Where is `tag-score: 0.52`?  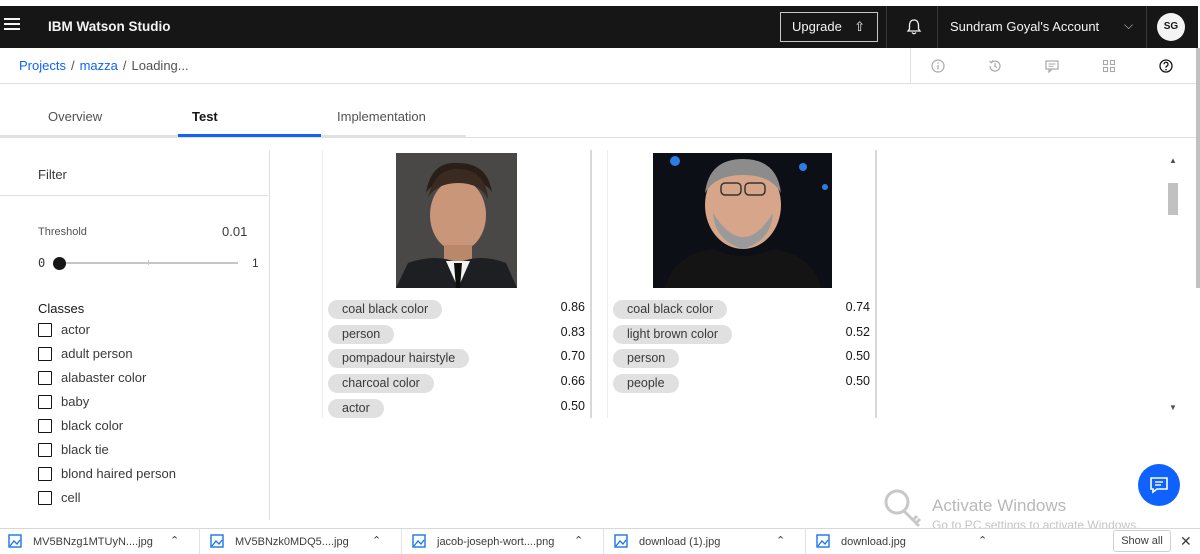
tag-score: 0.52 is located at coordinates (857, 332).